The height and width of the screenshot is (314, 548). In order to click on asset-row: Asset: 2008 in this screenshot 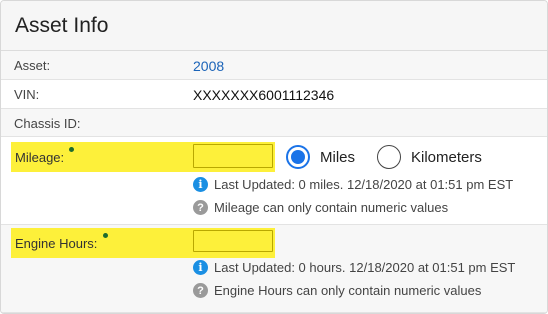, I will do `click(274, 65)`.